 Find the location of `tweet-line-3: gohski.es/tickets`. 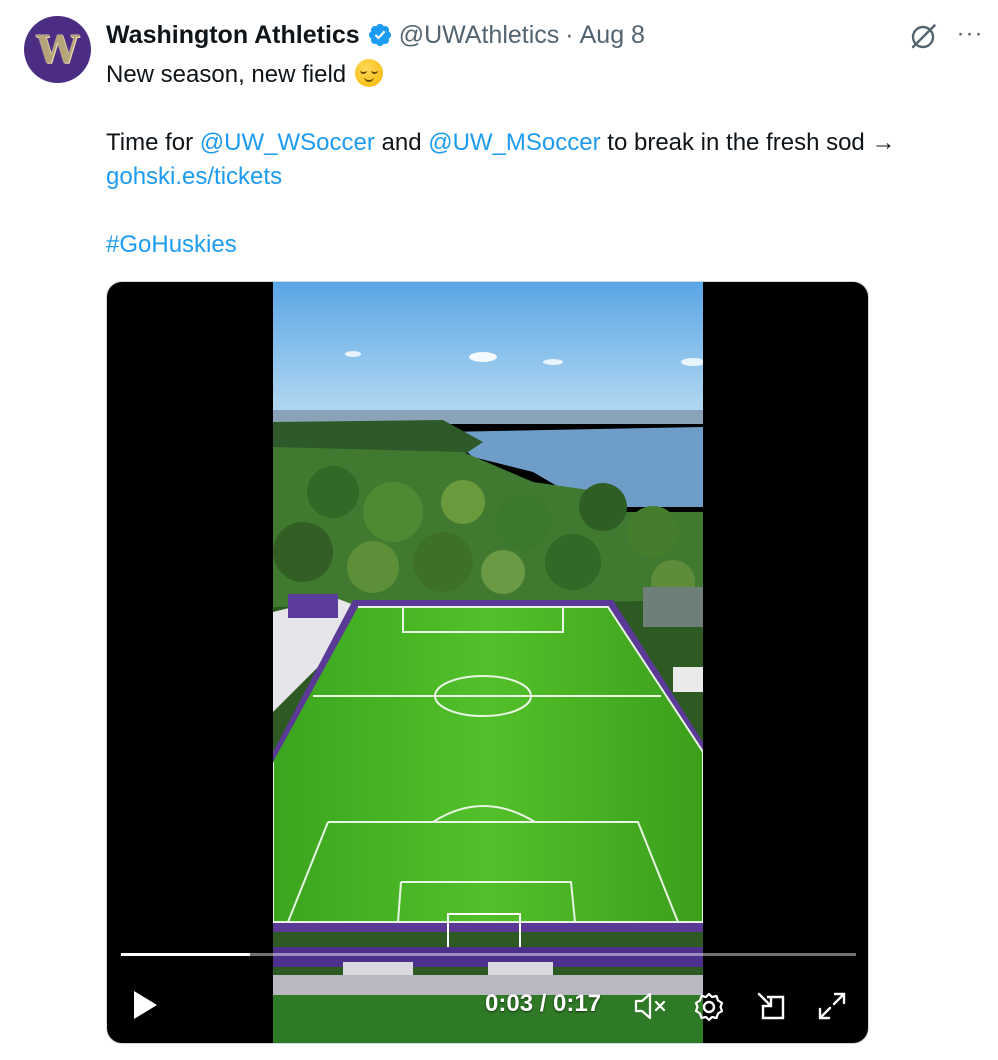

tweet-line-3: gohski.es/tickets is located at coordinates (536, 177).